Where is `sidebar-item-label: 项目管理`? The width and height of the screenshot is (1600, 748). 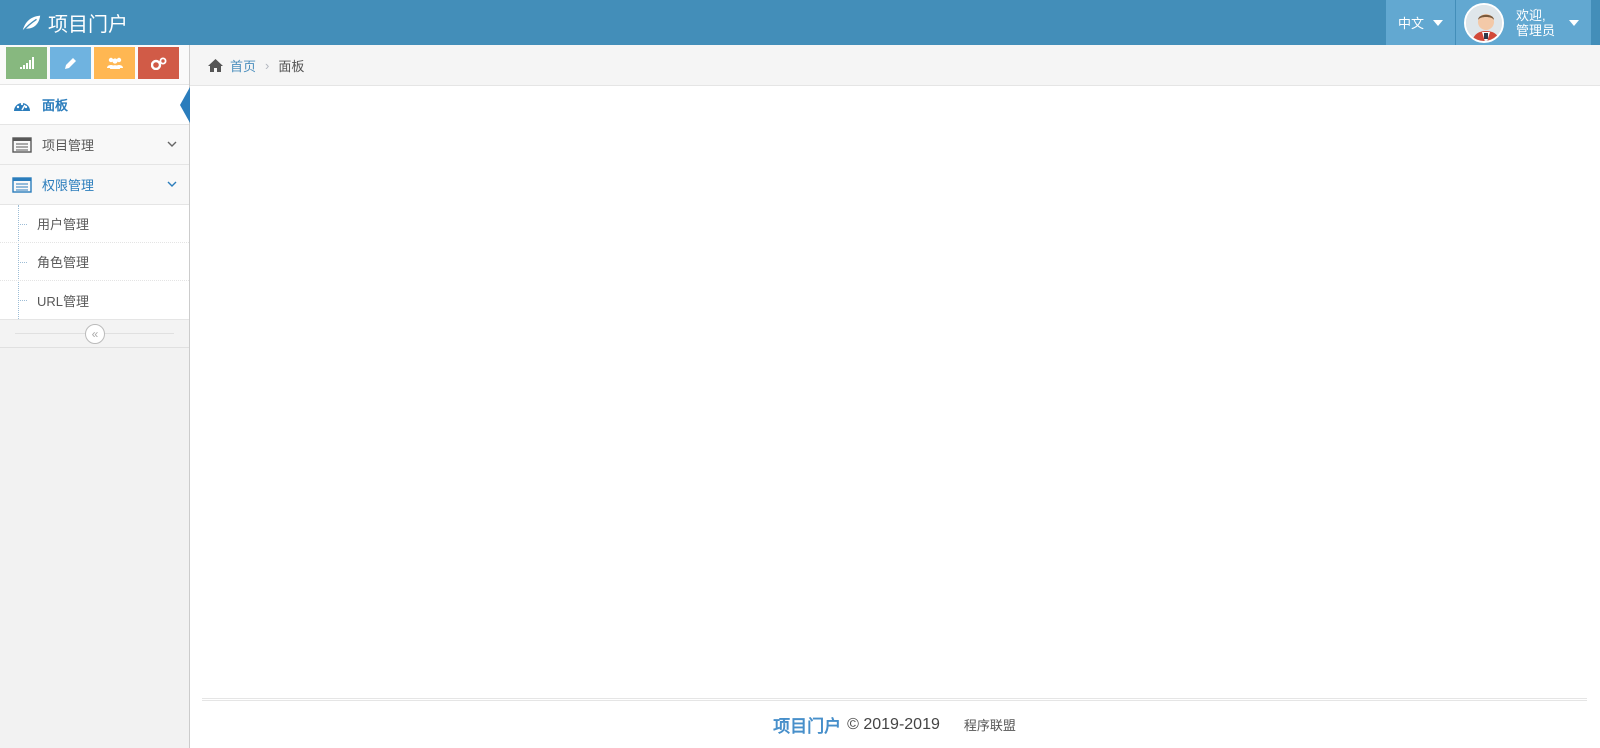
sidebar-item-label: 项目管理 is located at coordinates (68, 145).